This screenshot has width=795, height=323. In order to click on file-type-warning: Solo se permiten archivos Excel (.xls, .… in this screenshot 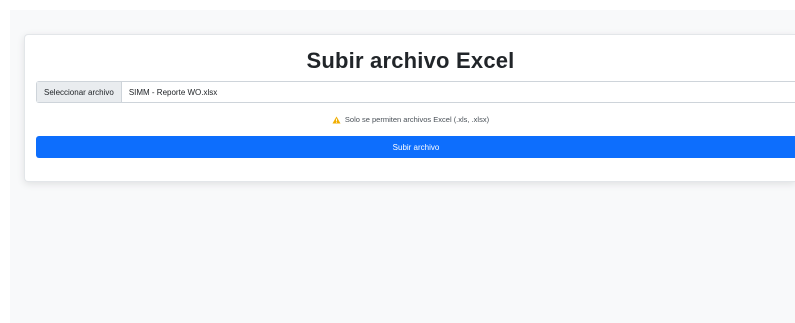, I will do `click(410, 119)`.